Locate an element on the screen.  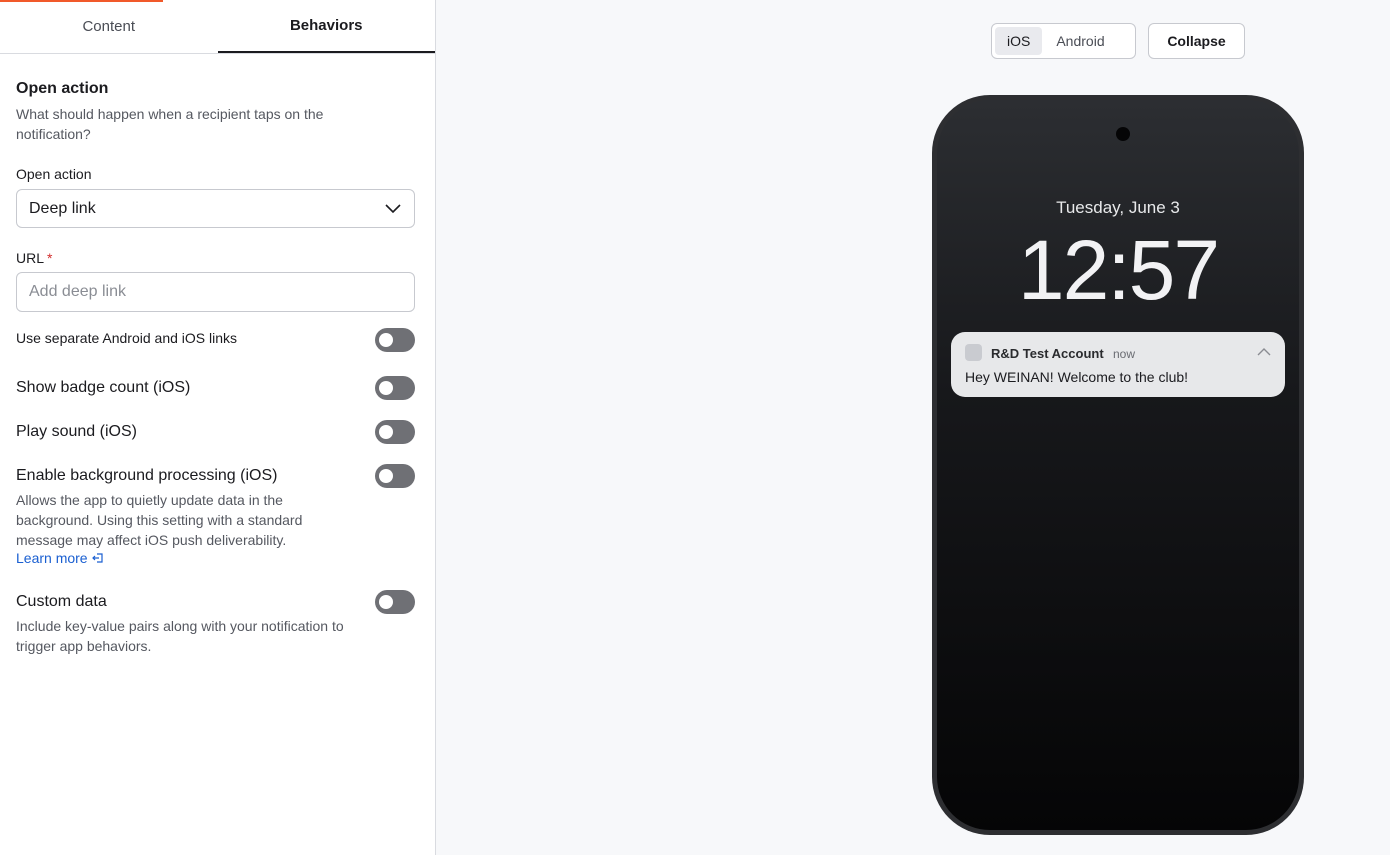
platform-switcher: iOS Android is located at coordinates (1063, 41).